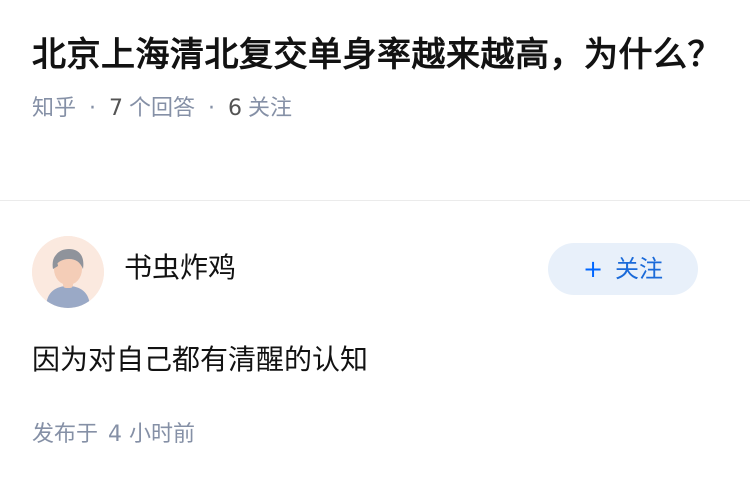 This screenshot has height=484, width=750. I want to click on follow-button-label: 关注, so click(639, 269).